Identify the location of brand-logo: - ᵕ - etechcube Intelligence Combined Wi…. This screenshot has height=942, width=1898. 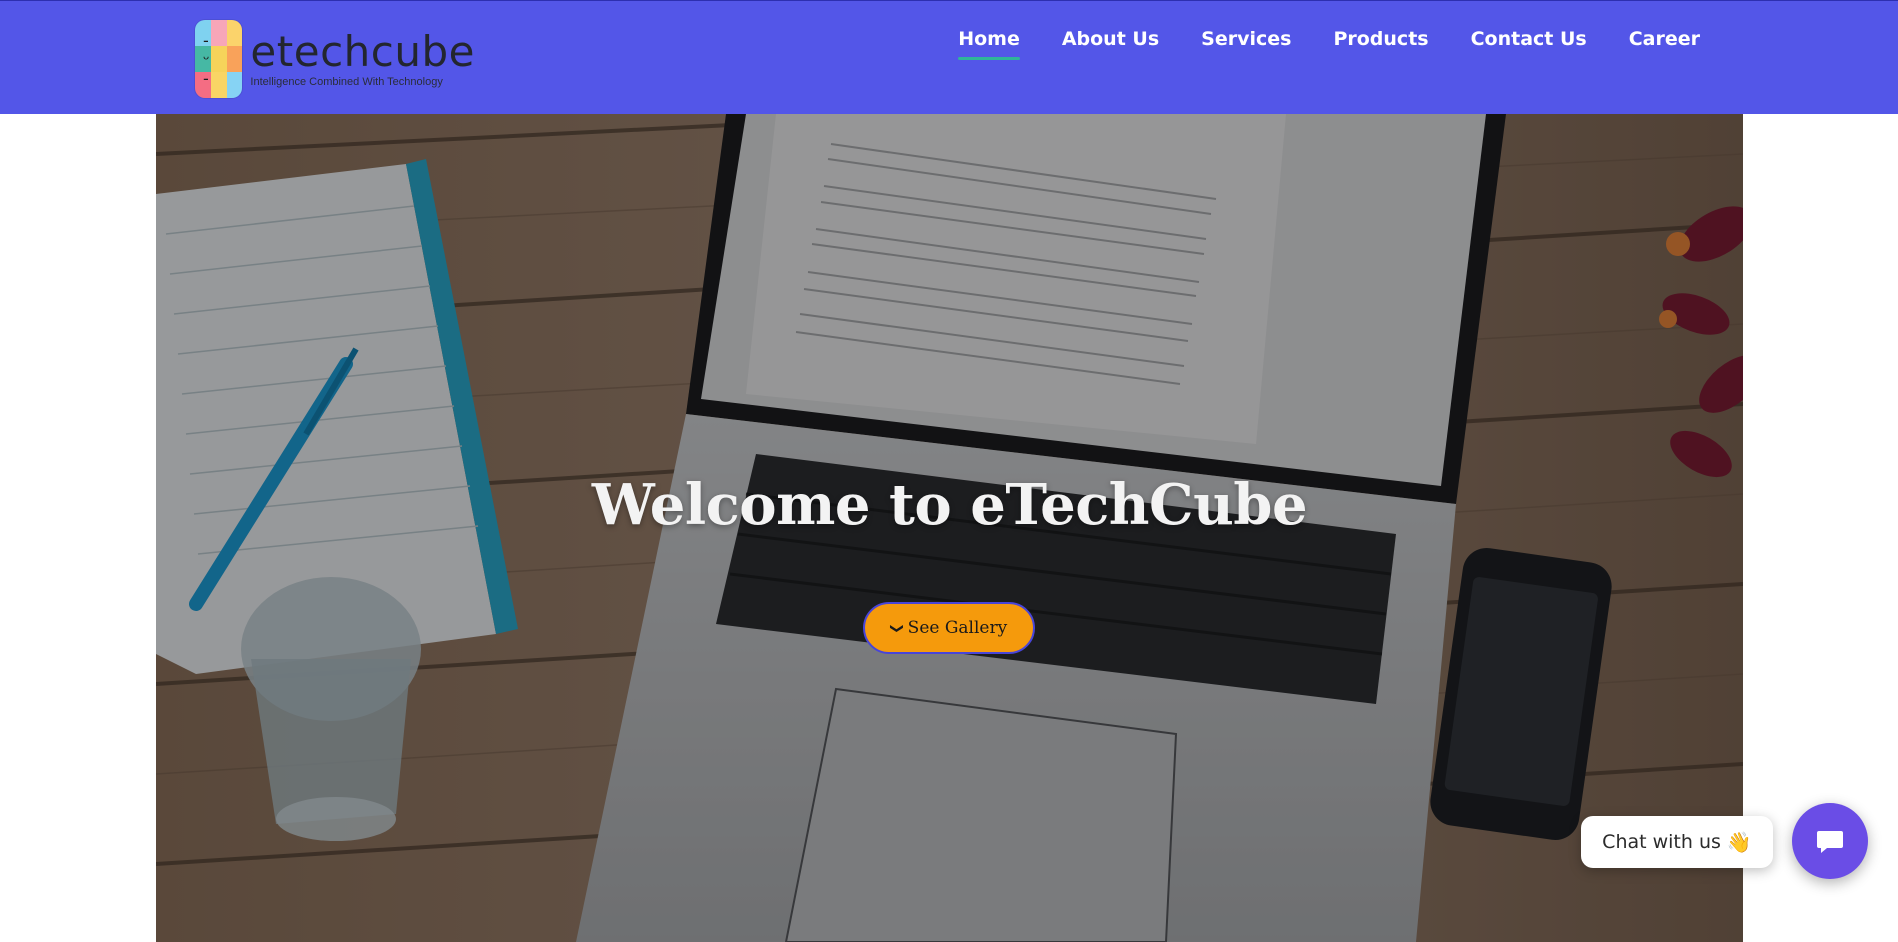
(335, 59).